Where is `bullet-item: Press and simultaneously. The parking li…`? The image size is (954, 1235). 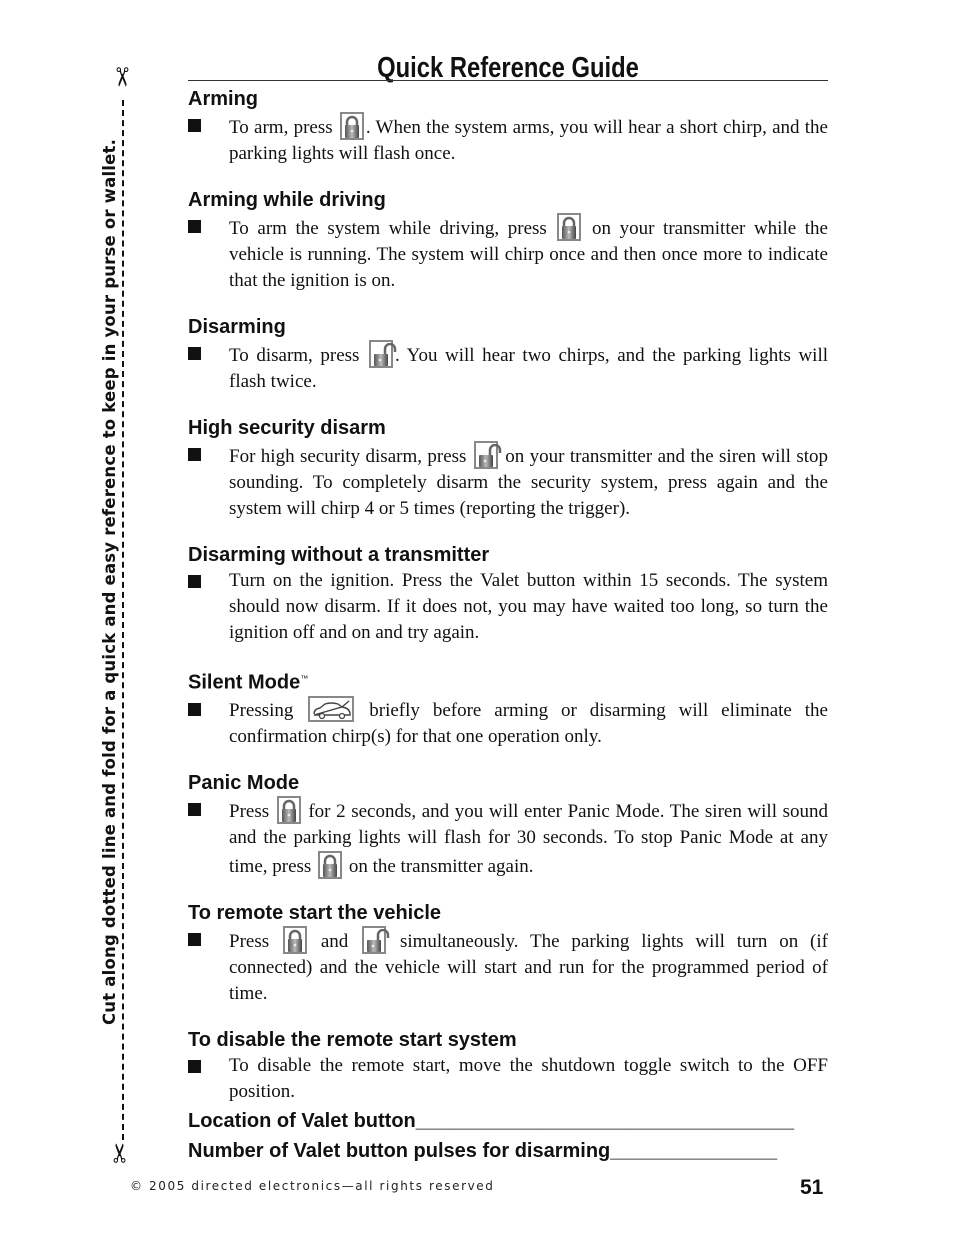 bullet-item: Press and simultaneously. The parking li… is located at coordinates (508, 966).